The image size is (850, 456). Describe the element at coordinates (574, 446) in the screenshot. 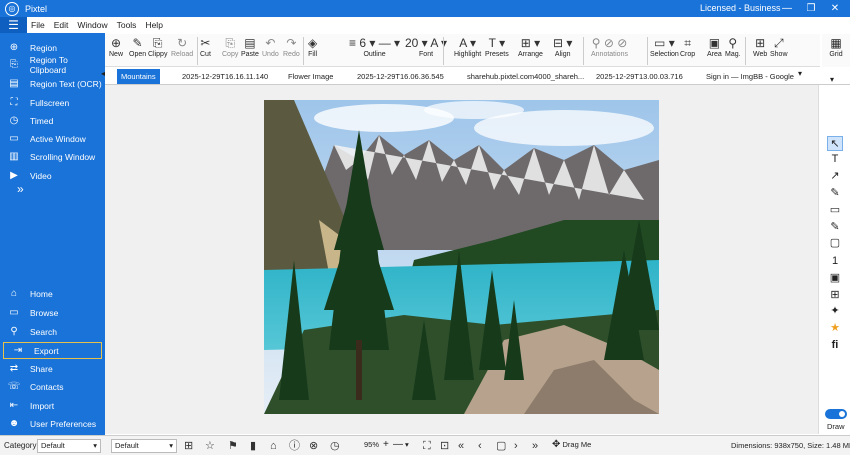

I see `drag-me-button: ✥ Drag Me` at that location.